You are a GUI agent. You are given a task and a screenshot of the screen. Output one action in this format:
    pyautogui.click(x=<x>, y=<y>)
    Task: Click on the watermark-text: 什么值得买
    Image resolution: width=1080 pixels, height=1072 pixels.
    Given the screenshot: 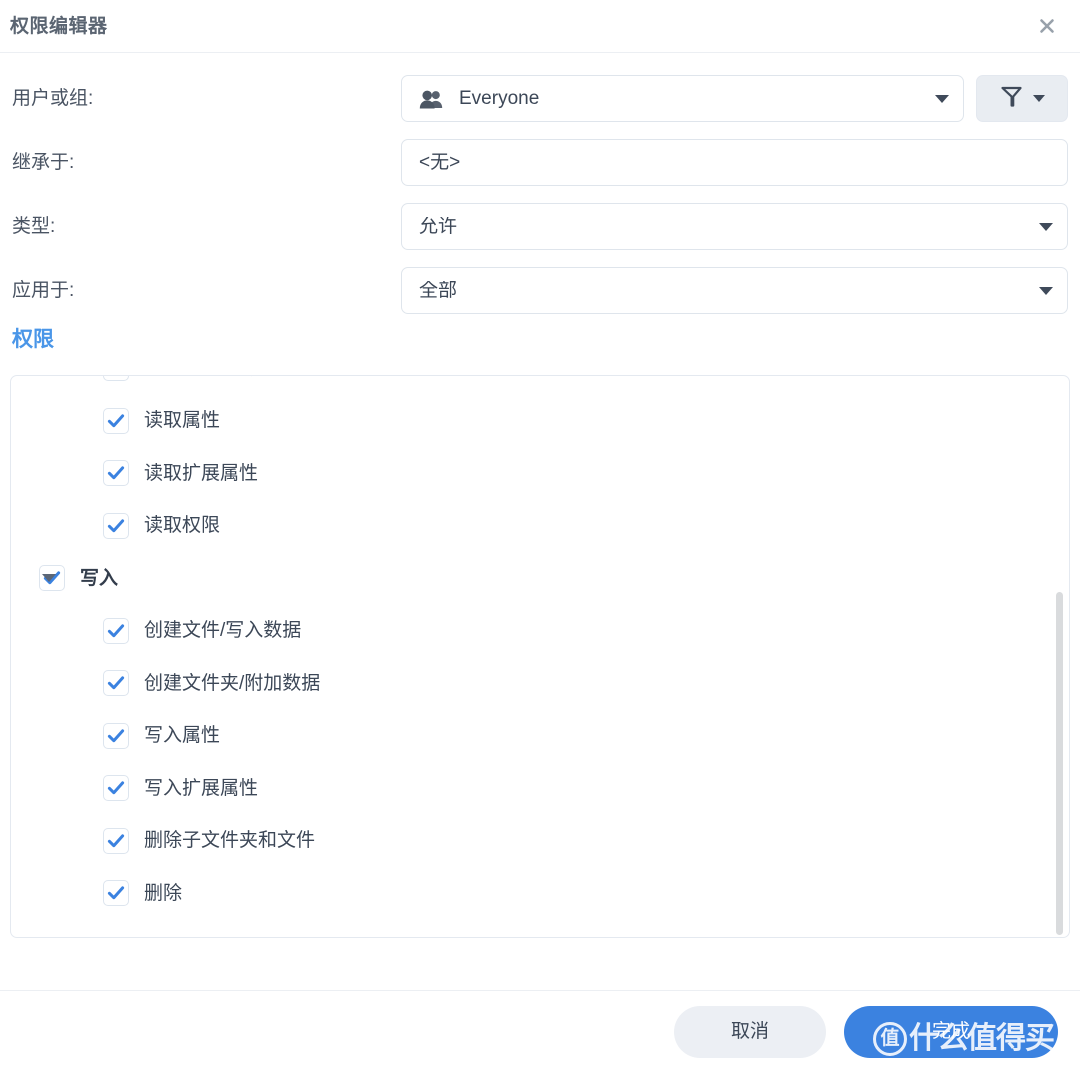 What is the action you would take?
    pyautogui.click(x=982, y=1038)
    